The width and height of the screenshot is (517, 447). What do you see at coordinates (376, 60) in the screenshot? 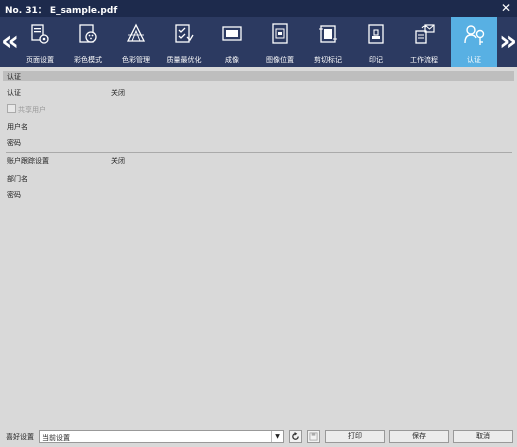
I see `tab-label: 印记` at bounding box center [376, 60].